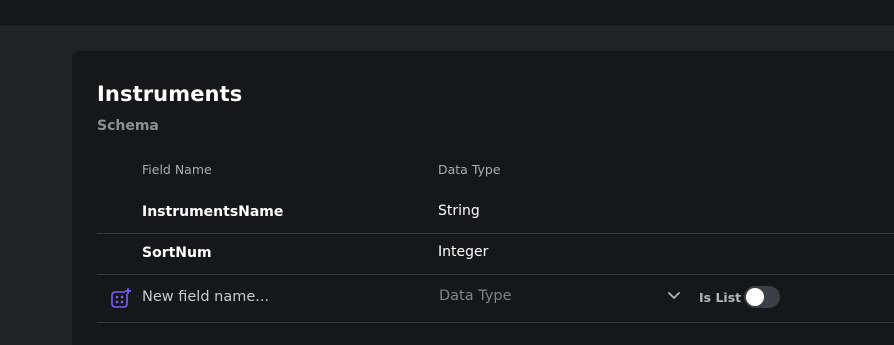 The image size is (894, 345). Describe the element at coordinates (495, 213) in the screenshot. I see `field-row: InstrumentsName String` at that location.